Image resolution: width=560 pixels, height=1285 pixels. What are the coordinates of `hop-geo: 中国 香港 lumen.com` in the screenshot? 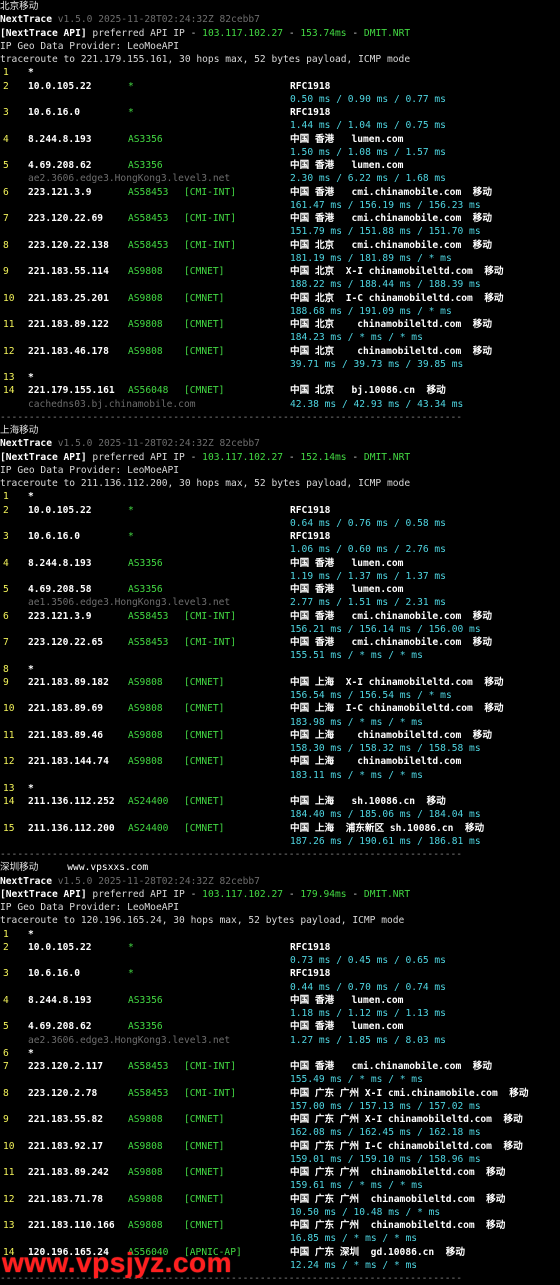 It's located at (347, 139).